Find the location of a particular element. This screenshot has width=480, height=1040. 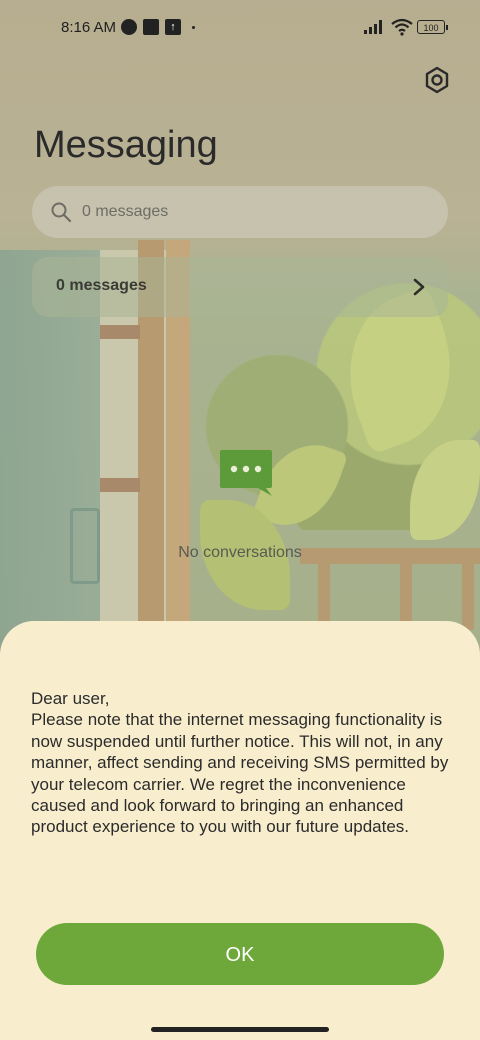

home-indicator is located at coordinates (240, 1029).